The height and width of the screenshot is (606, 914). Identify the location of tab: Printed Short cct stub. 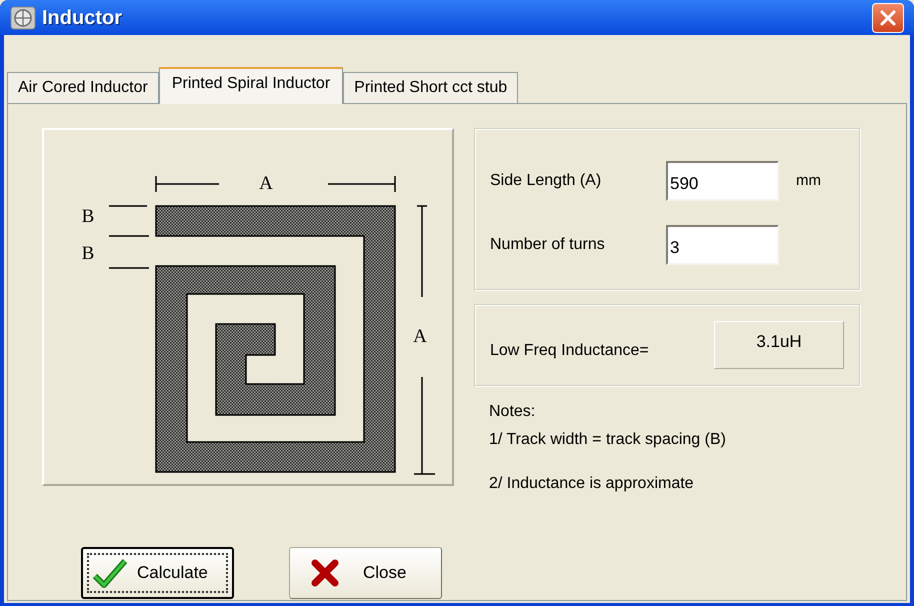
(430, 87).